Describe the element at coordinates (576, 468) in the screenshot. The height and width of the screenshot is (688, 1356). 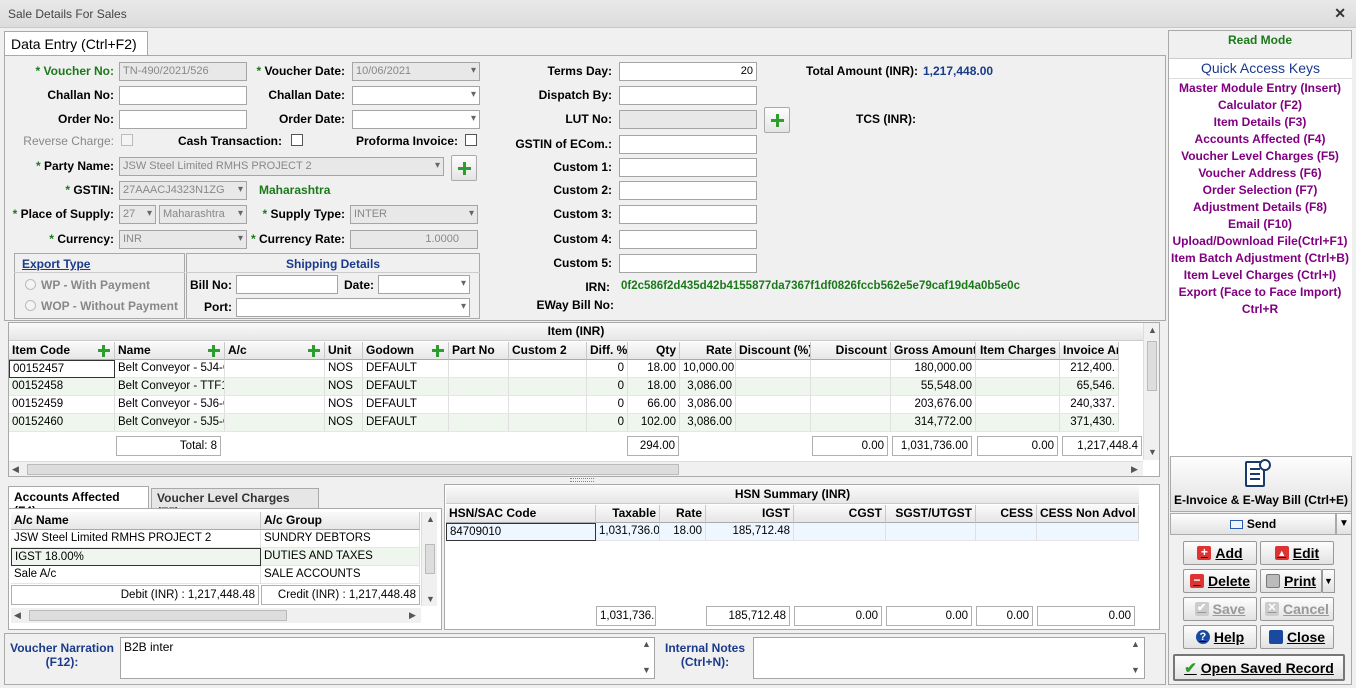
I see `item-grid-hscroll: ◀ ▶` at that location.